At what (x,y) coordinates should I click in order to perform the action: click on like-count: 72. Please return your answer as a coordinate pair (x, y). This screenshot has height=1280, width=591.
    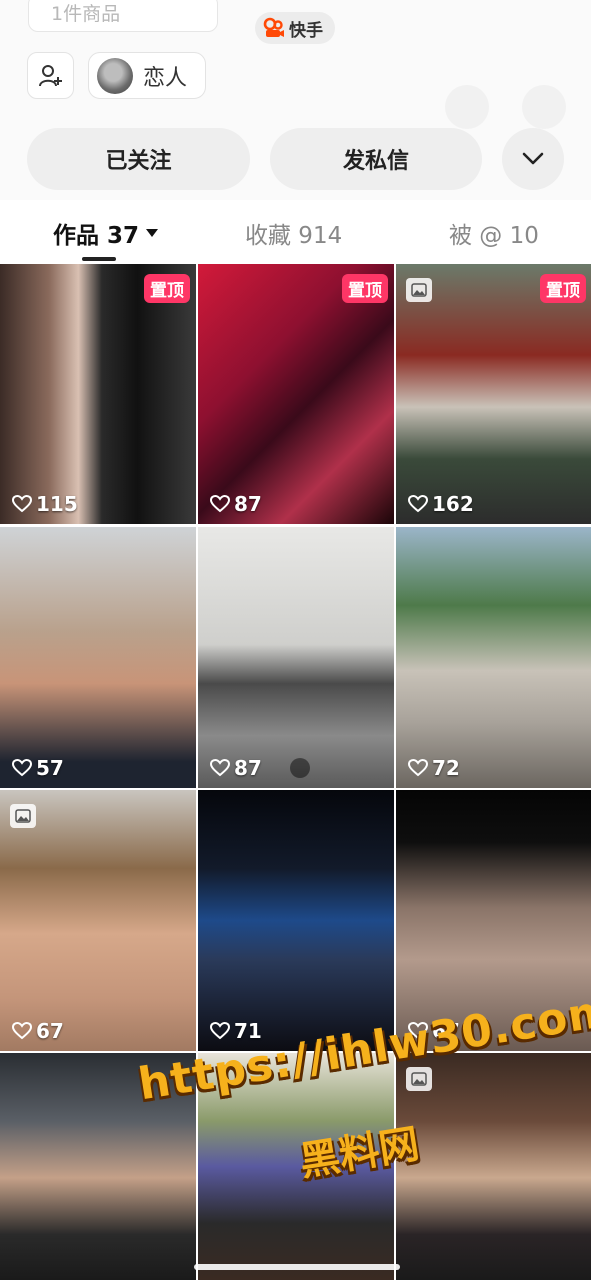
    Looking at the image, I should click on (434, 768).